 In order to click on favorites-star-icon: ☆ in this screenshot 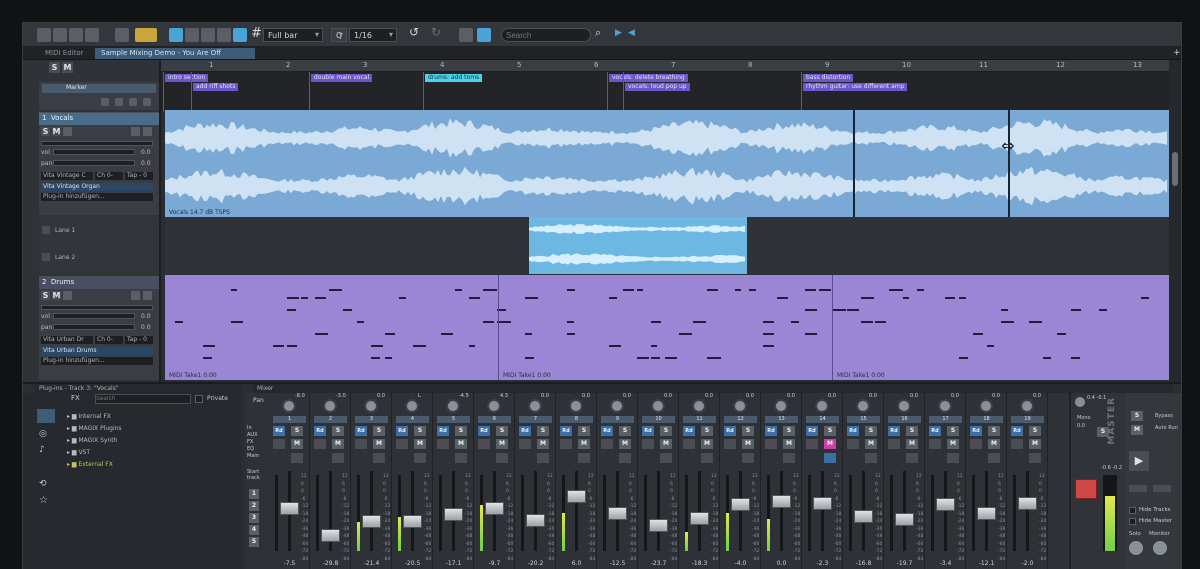, I will do `click(43, 500)`.